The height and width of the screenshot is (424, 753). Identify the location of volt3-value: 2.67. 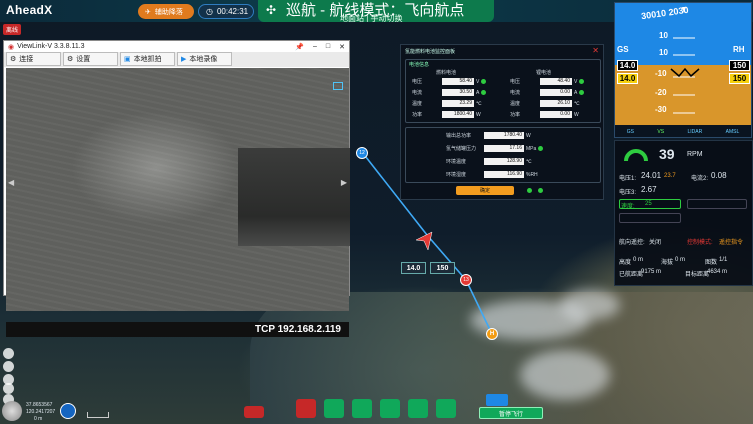
(649, 189).